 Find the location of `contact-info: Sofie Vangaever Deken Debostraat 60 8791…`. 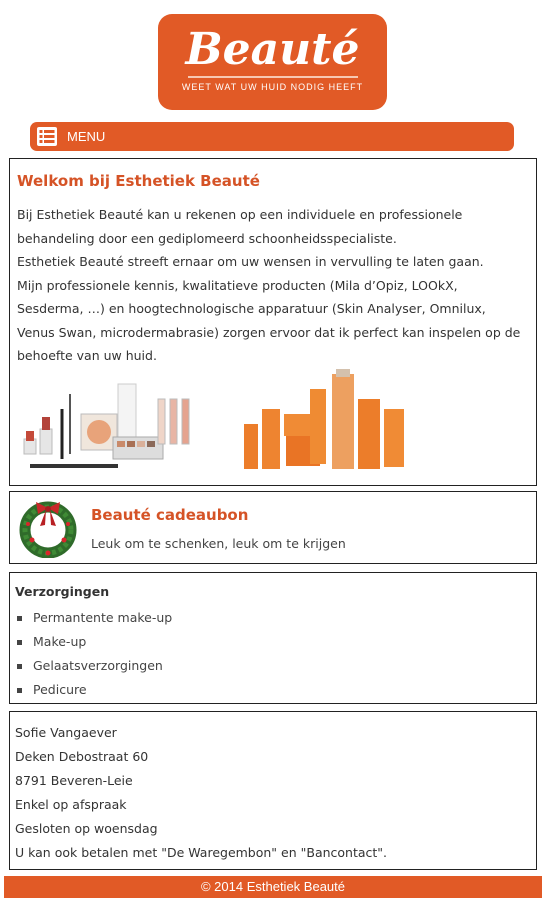

contact-info: Sofie Vangaever Deken Debostraat 60 8791… is located at coordinates (201, 793).